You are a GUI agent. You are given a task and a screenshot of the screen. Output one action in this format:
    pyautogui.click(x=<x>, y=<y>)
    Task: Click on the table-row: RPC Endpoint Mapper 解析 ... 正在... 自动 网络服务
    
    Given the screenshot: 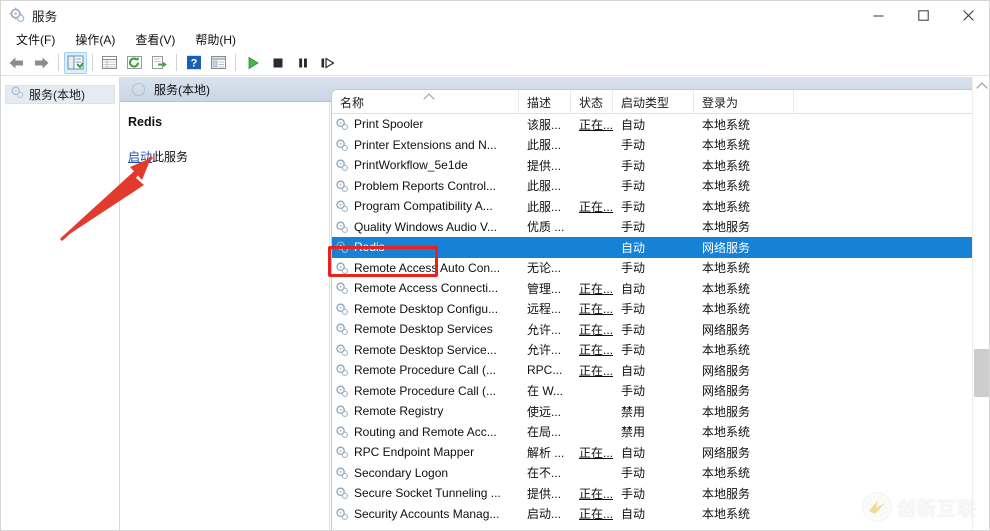 What is the action you would take?
    pyautogui.click(x=660, y=452)
    